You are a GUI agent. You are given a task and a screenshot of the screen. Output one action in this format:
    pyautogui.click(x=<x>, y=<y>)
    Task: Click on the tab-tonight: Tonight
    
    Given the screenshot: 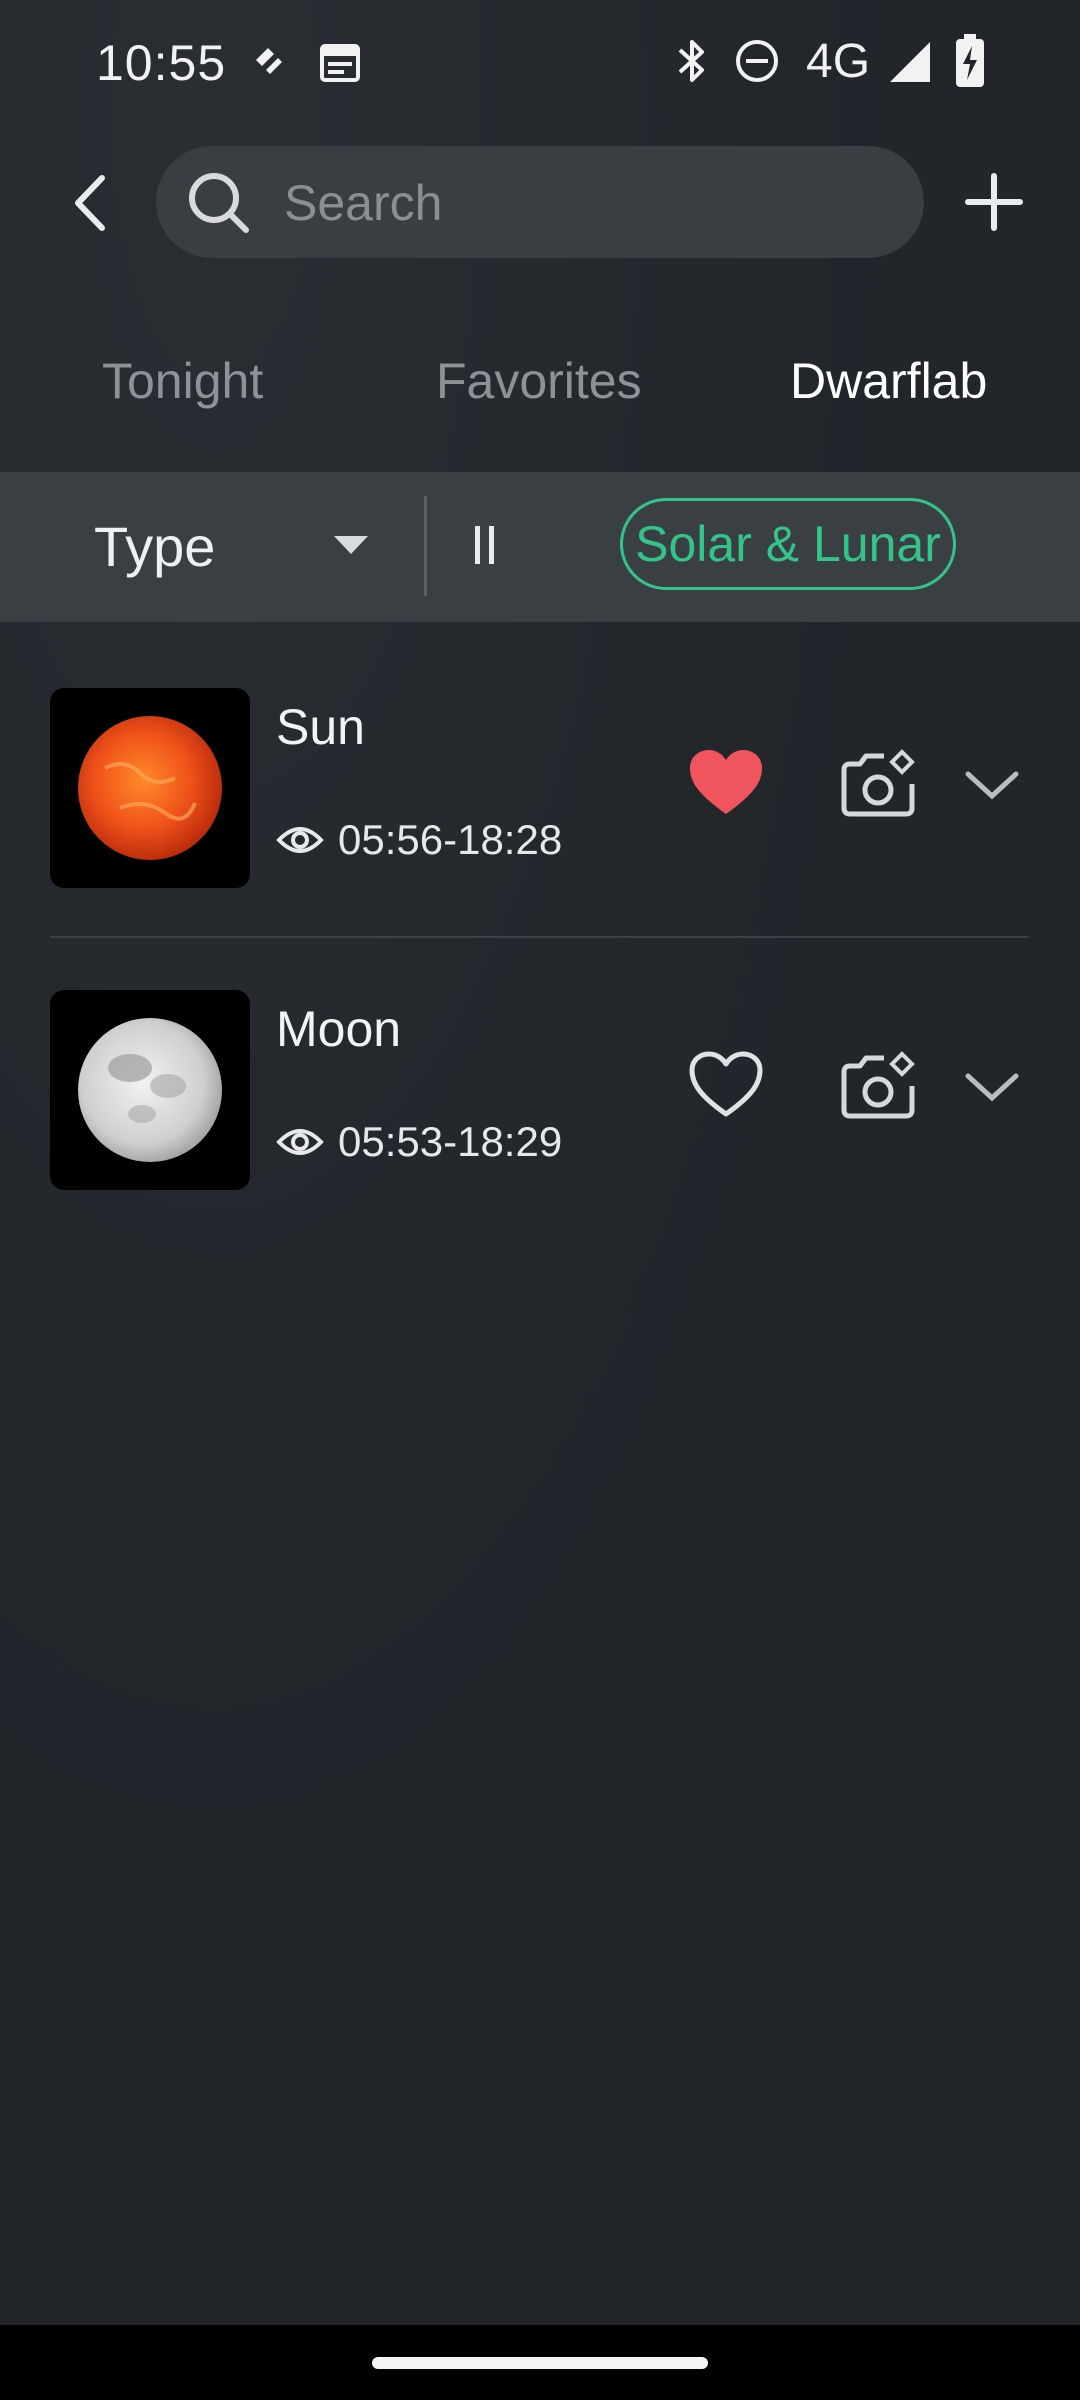 What is the action you would take?
    pyautogui.click(x=182, y=381)
    